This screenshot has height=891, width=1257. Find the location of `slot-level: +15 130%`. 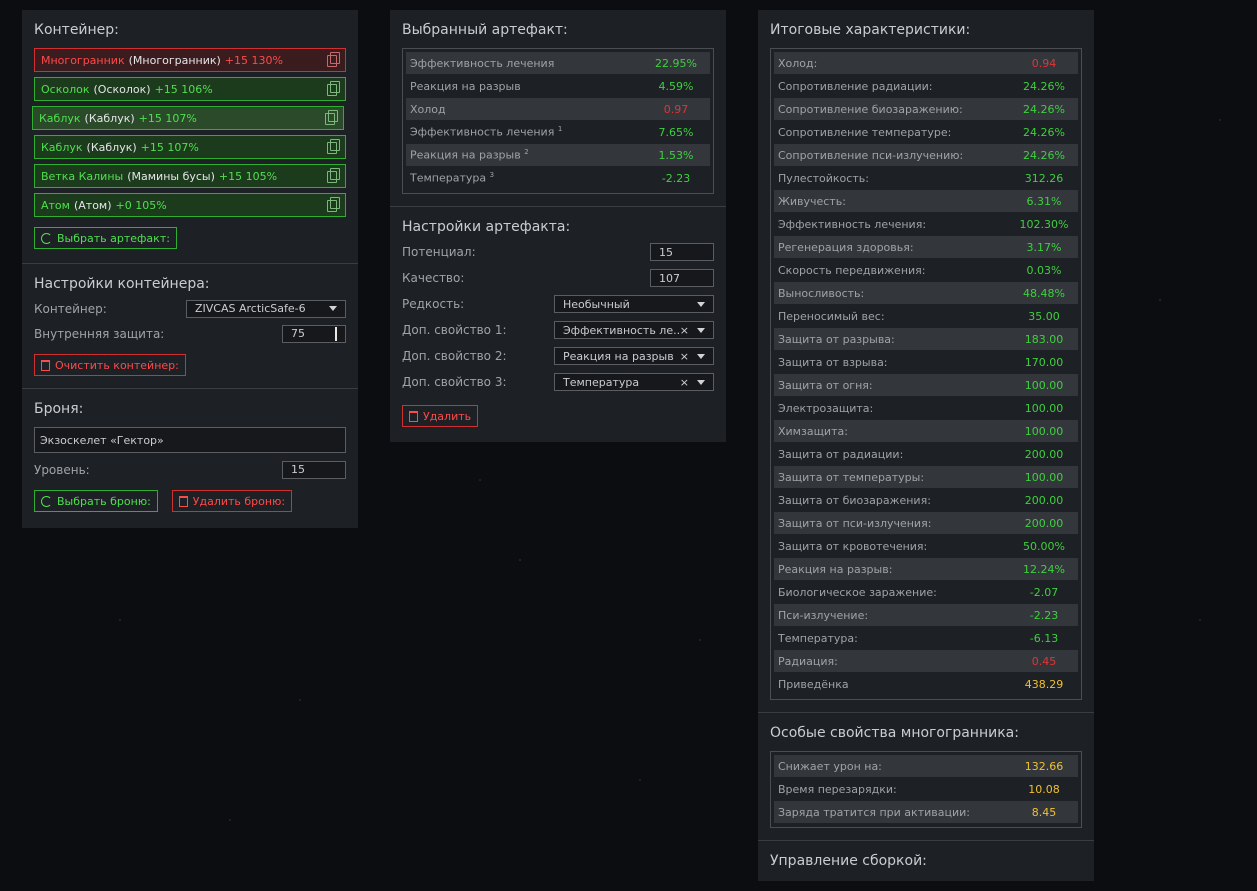

slot-level: +15 130% is located at coordinates (253, 60).